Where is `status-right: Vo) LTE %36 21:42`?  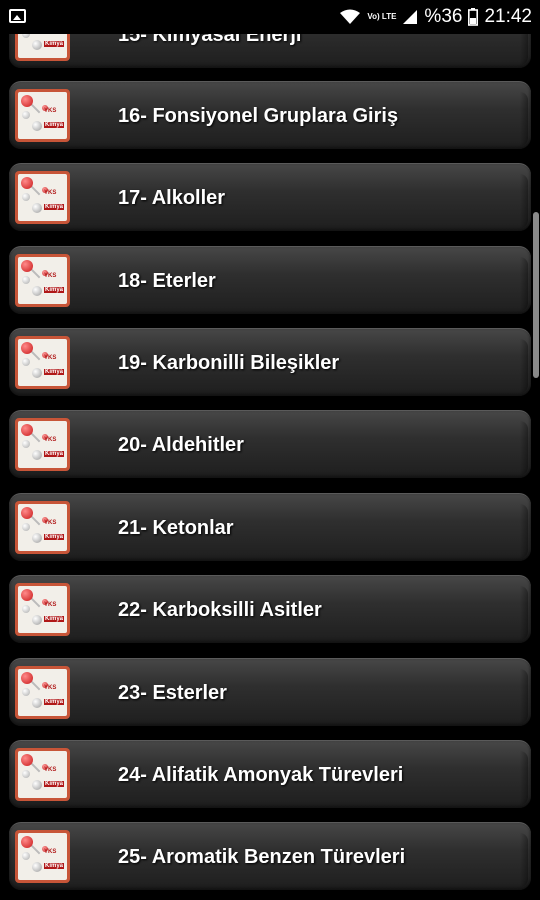
status-right: Vo) LTE %36 21:42 is located at coordinates (435, 17).